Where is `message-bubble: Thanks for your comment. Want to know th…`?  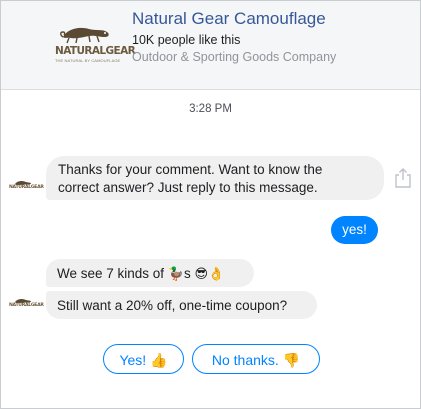
message-bubble: Thanks for your comment. Want to know th… is located at coordinates (215, 178).